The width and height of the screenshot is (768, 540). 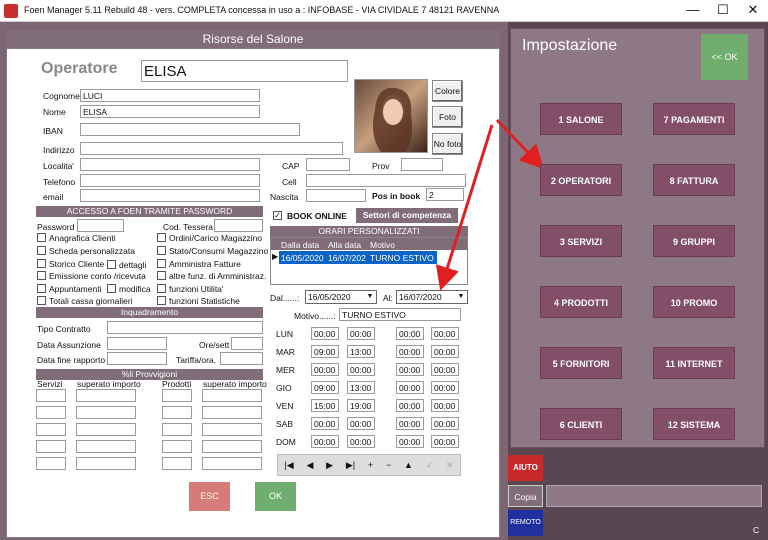 I want to click on esc-button: ESC, so click(x=209, y=496).